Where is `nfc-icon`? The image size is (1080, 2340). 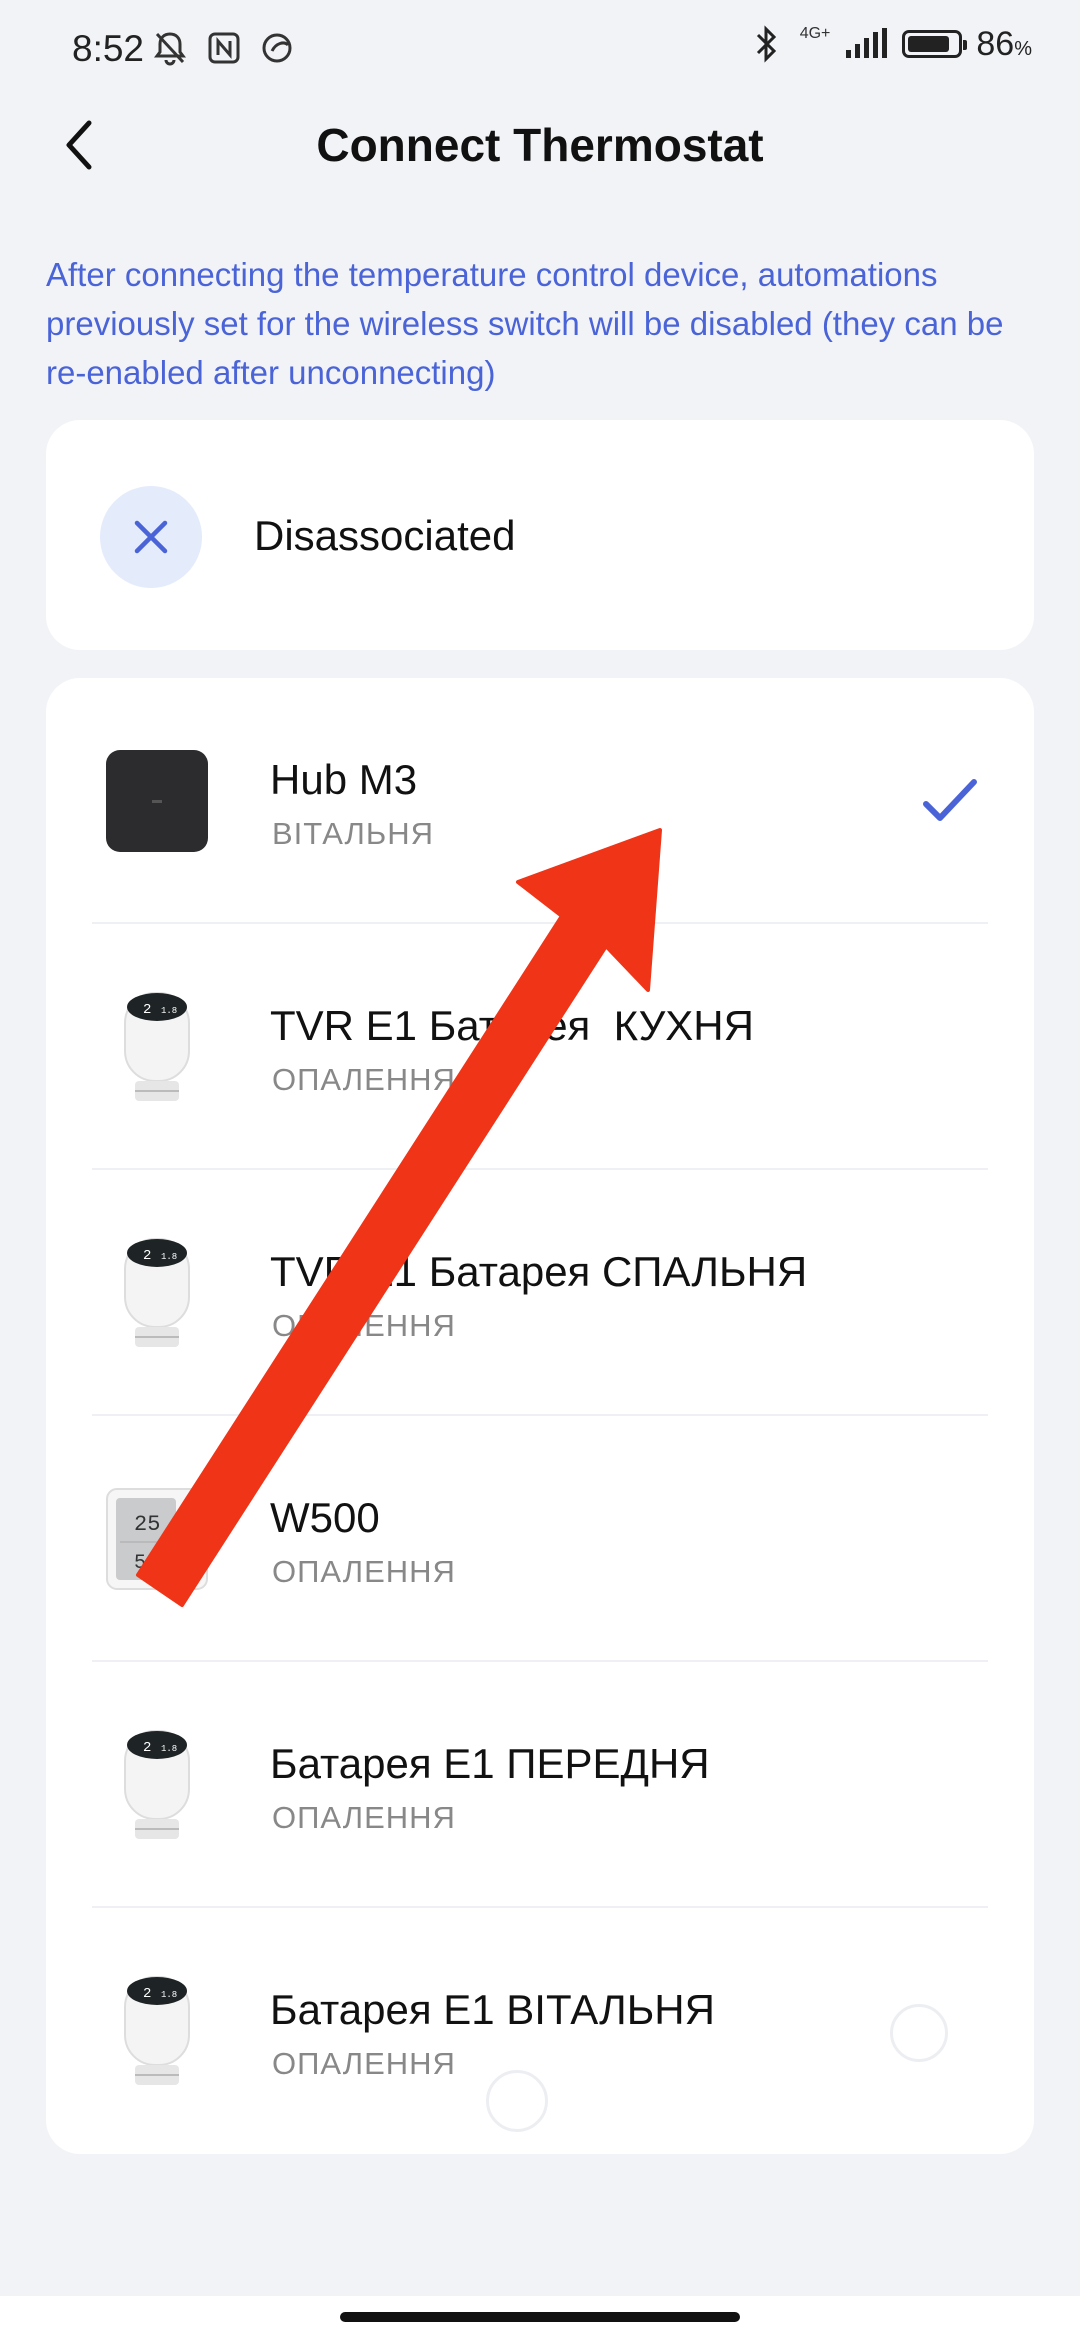 nfc-icon is located at coordinates (224, 48).